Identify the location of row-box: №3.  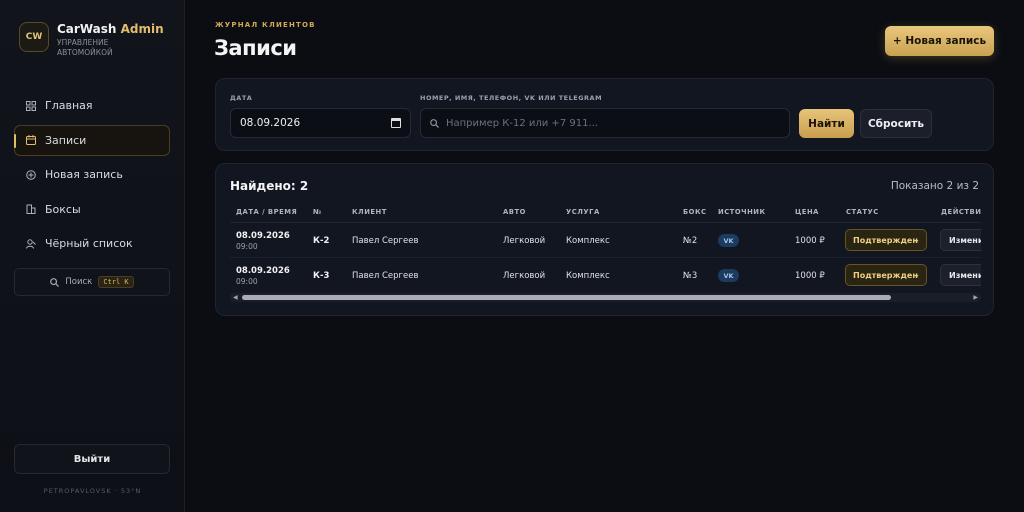
(690, 276).